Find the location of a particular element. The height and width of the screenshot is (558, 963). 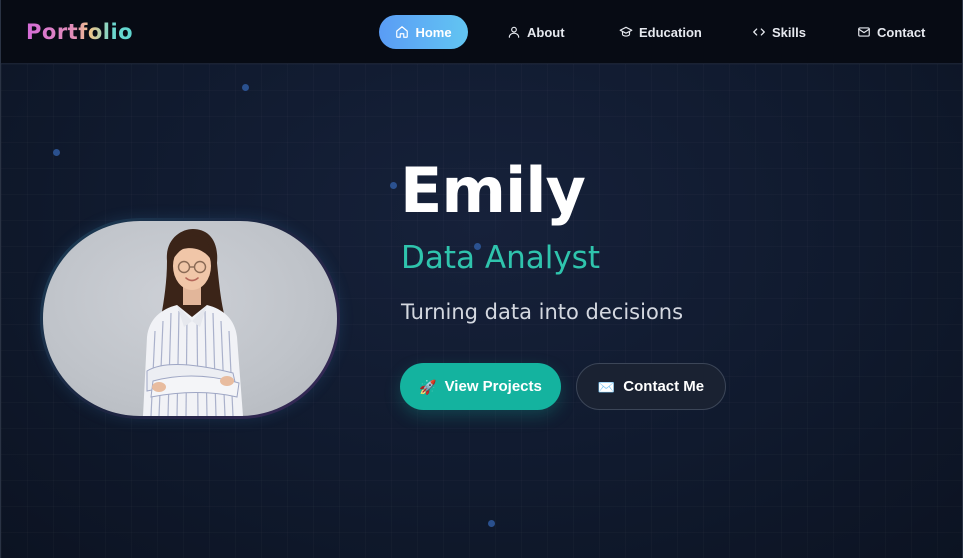

hero-name: Emily is located at coordinates (493, 190).